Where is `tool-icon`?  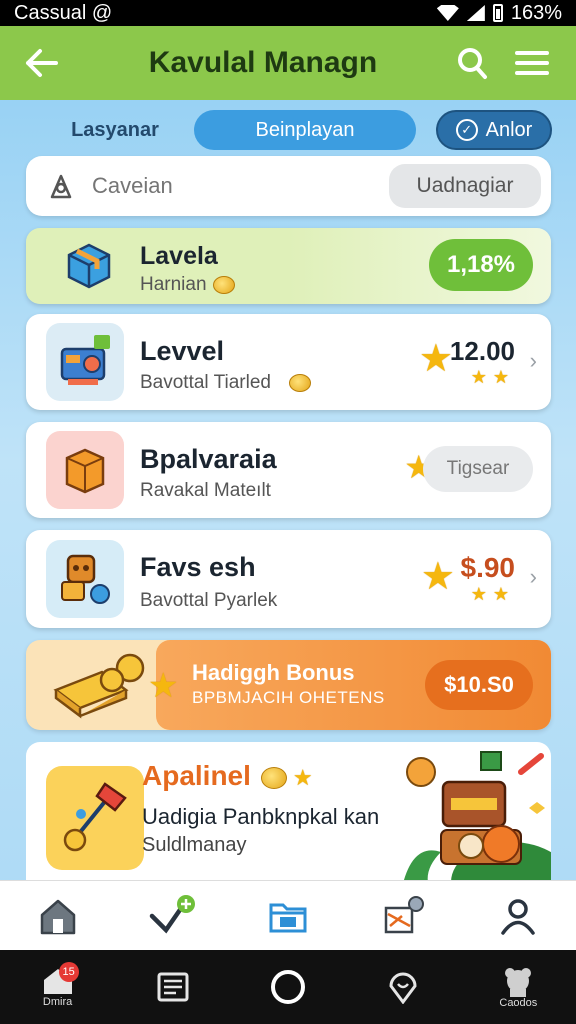
tool-icon is located at coordinates (95, 818).